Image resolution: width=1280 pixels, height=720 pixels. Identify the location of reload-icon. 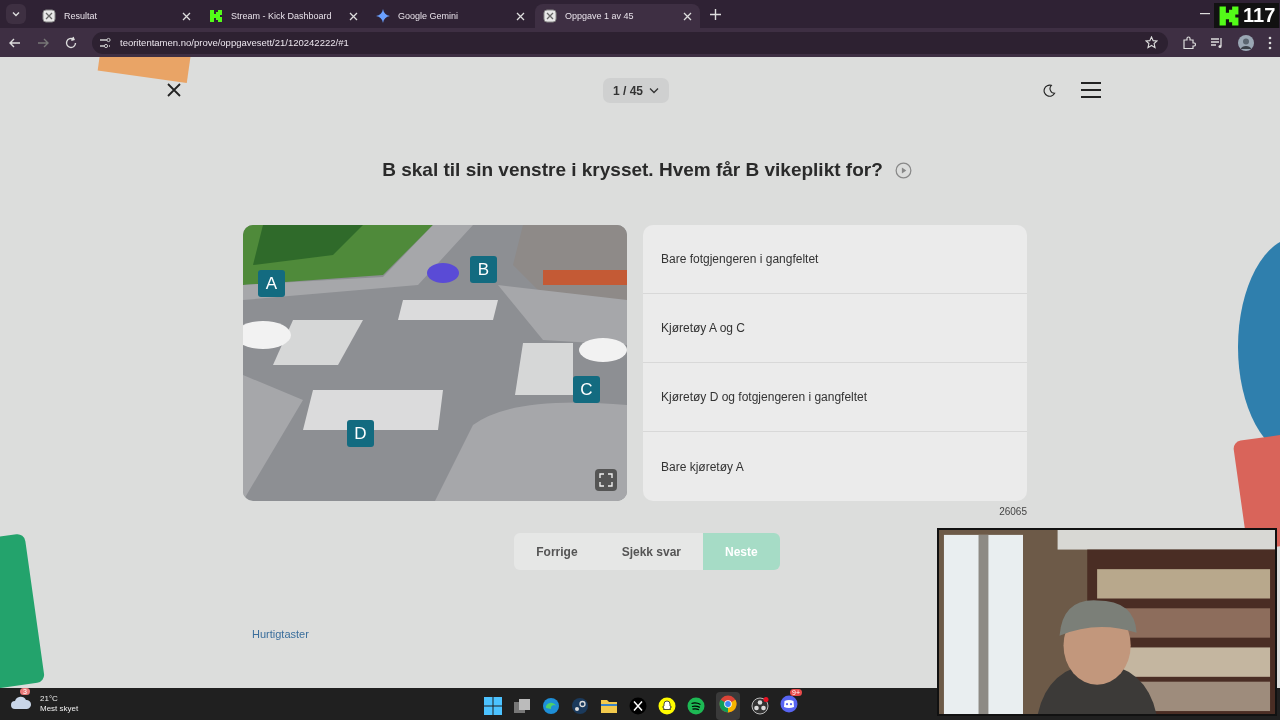
(71, 42).